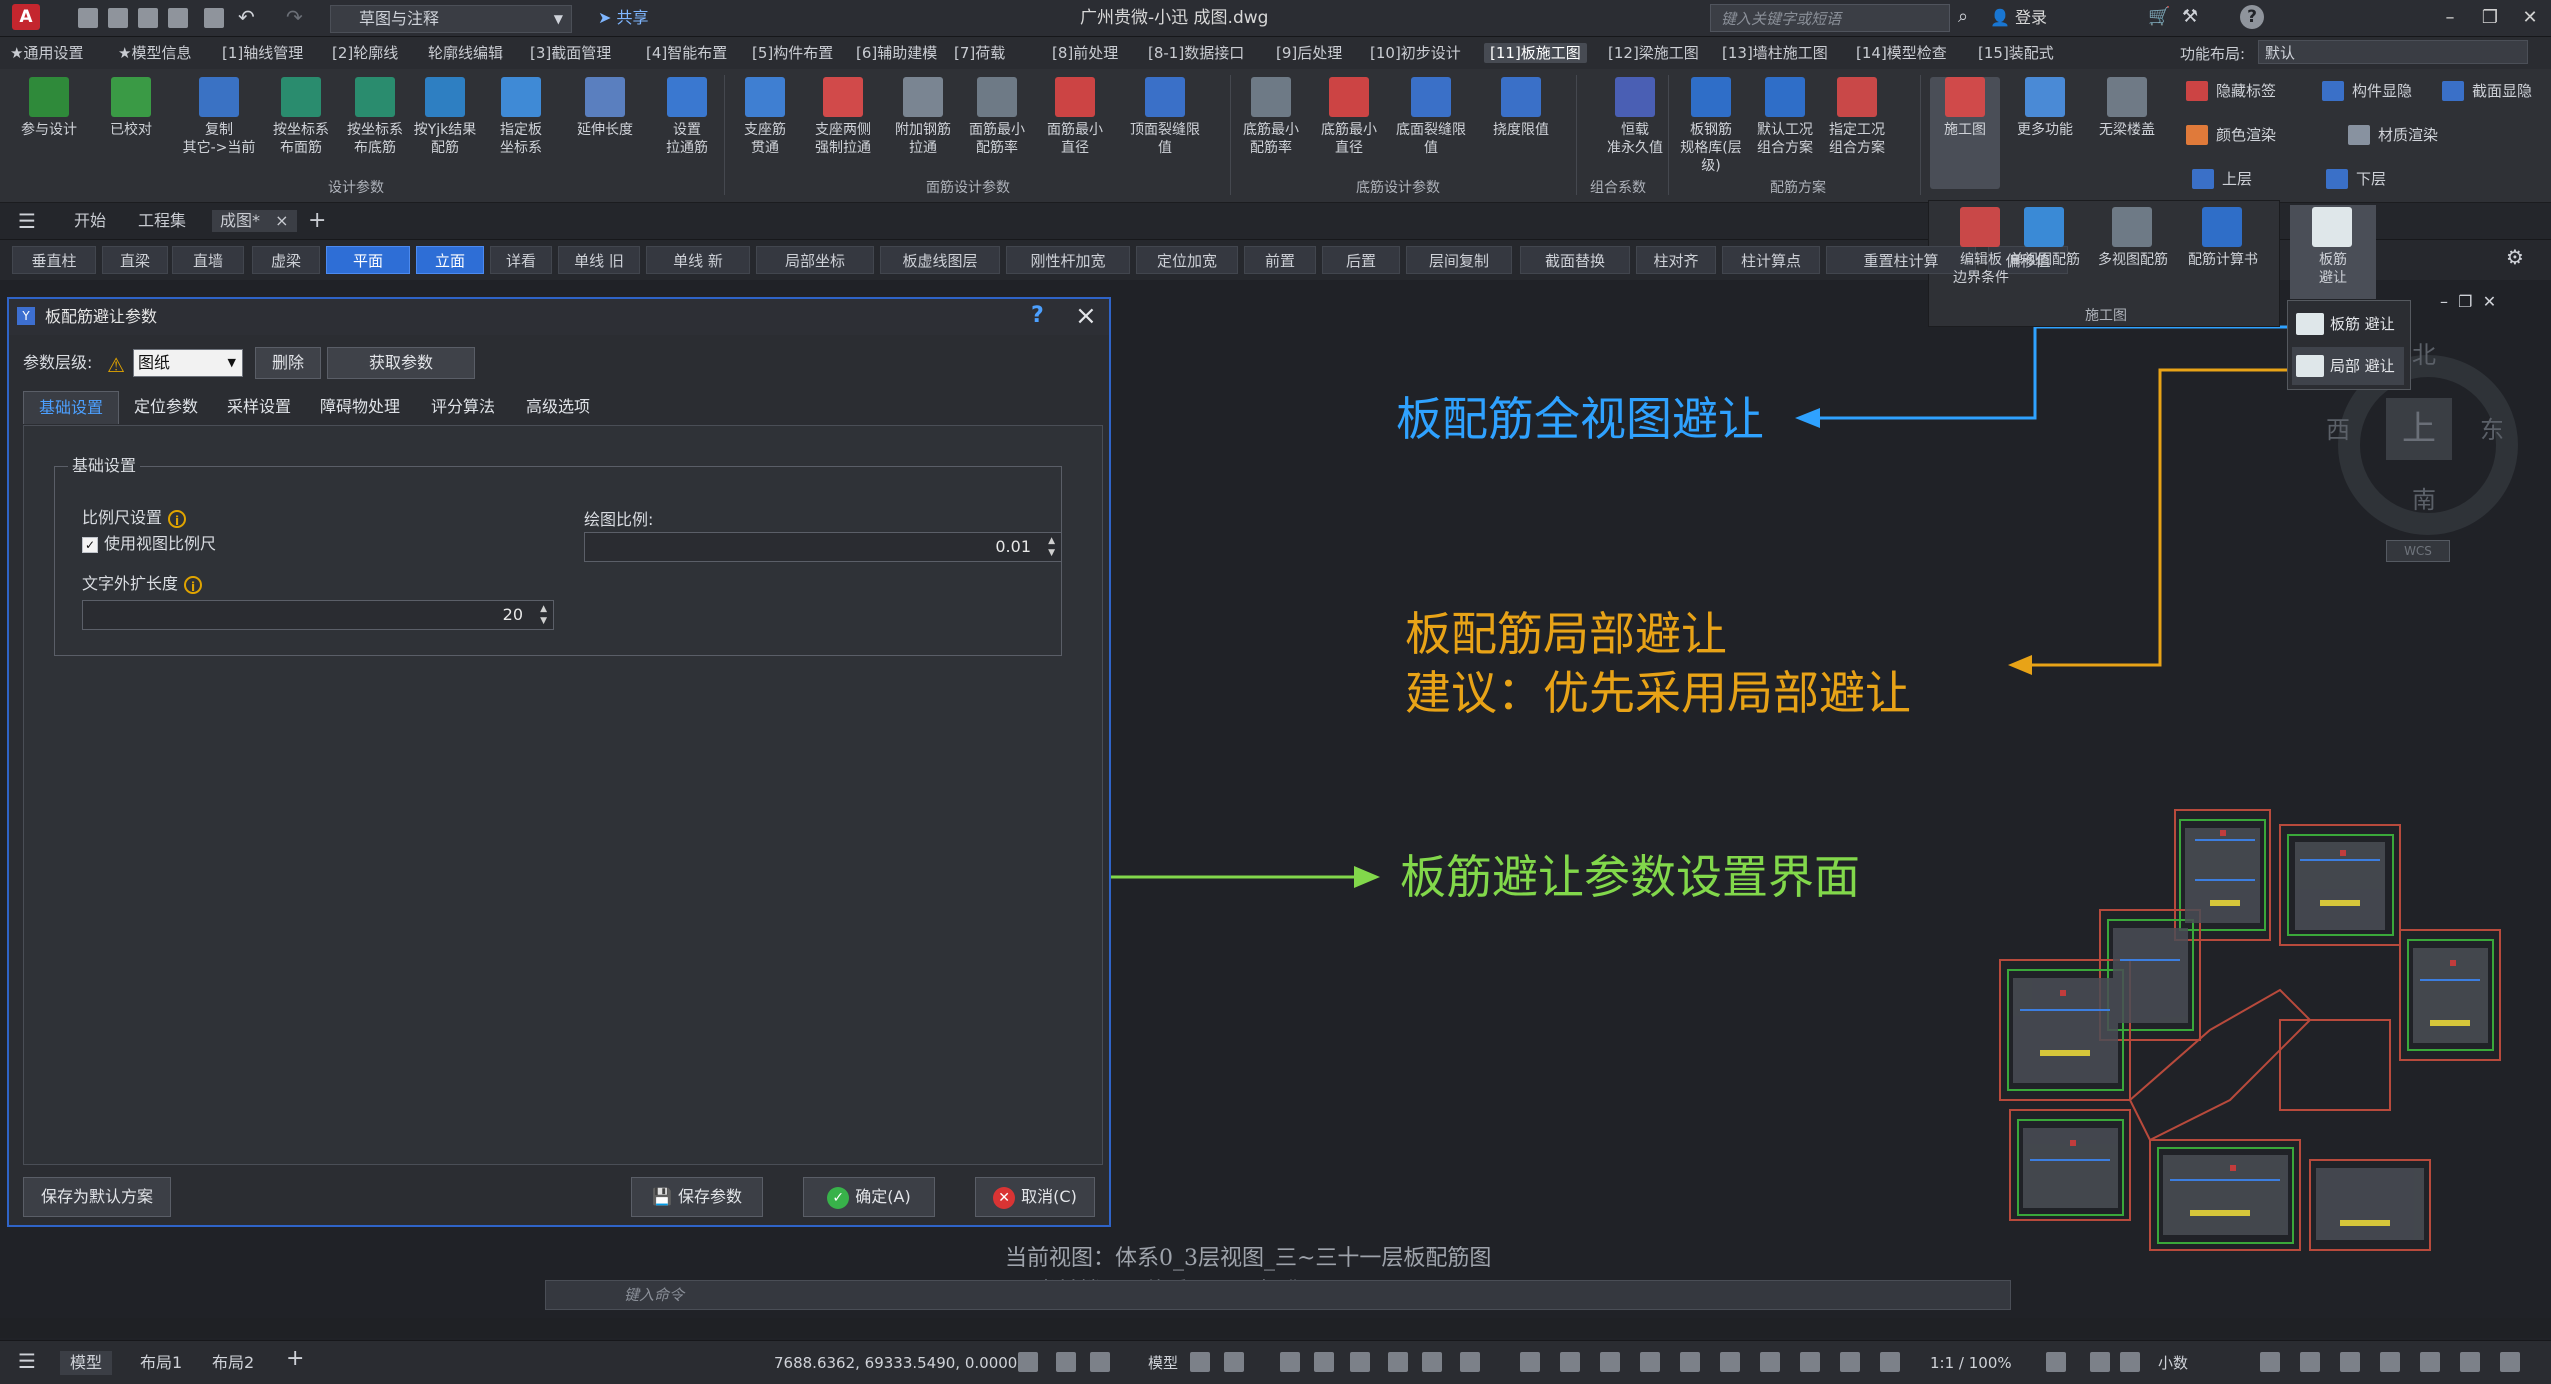 This screenshot has height=1384, width=2551. Describe the element at coordinates (90, 544) in the screenshot. I see `use-view-scale-checkbox: ✓` at that location.